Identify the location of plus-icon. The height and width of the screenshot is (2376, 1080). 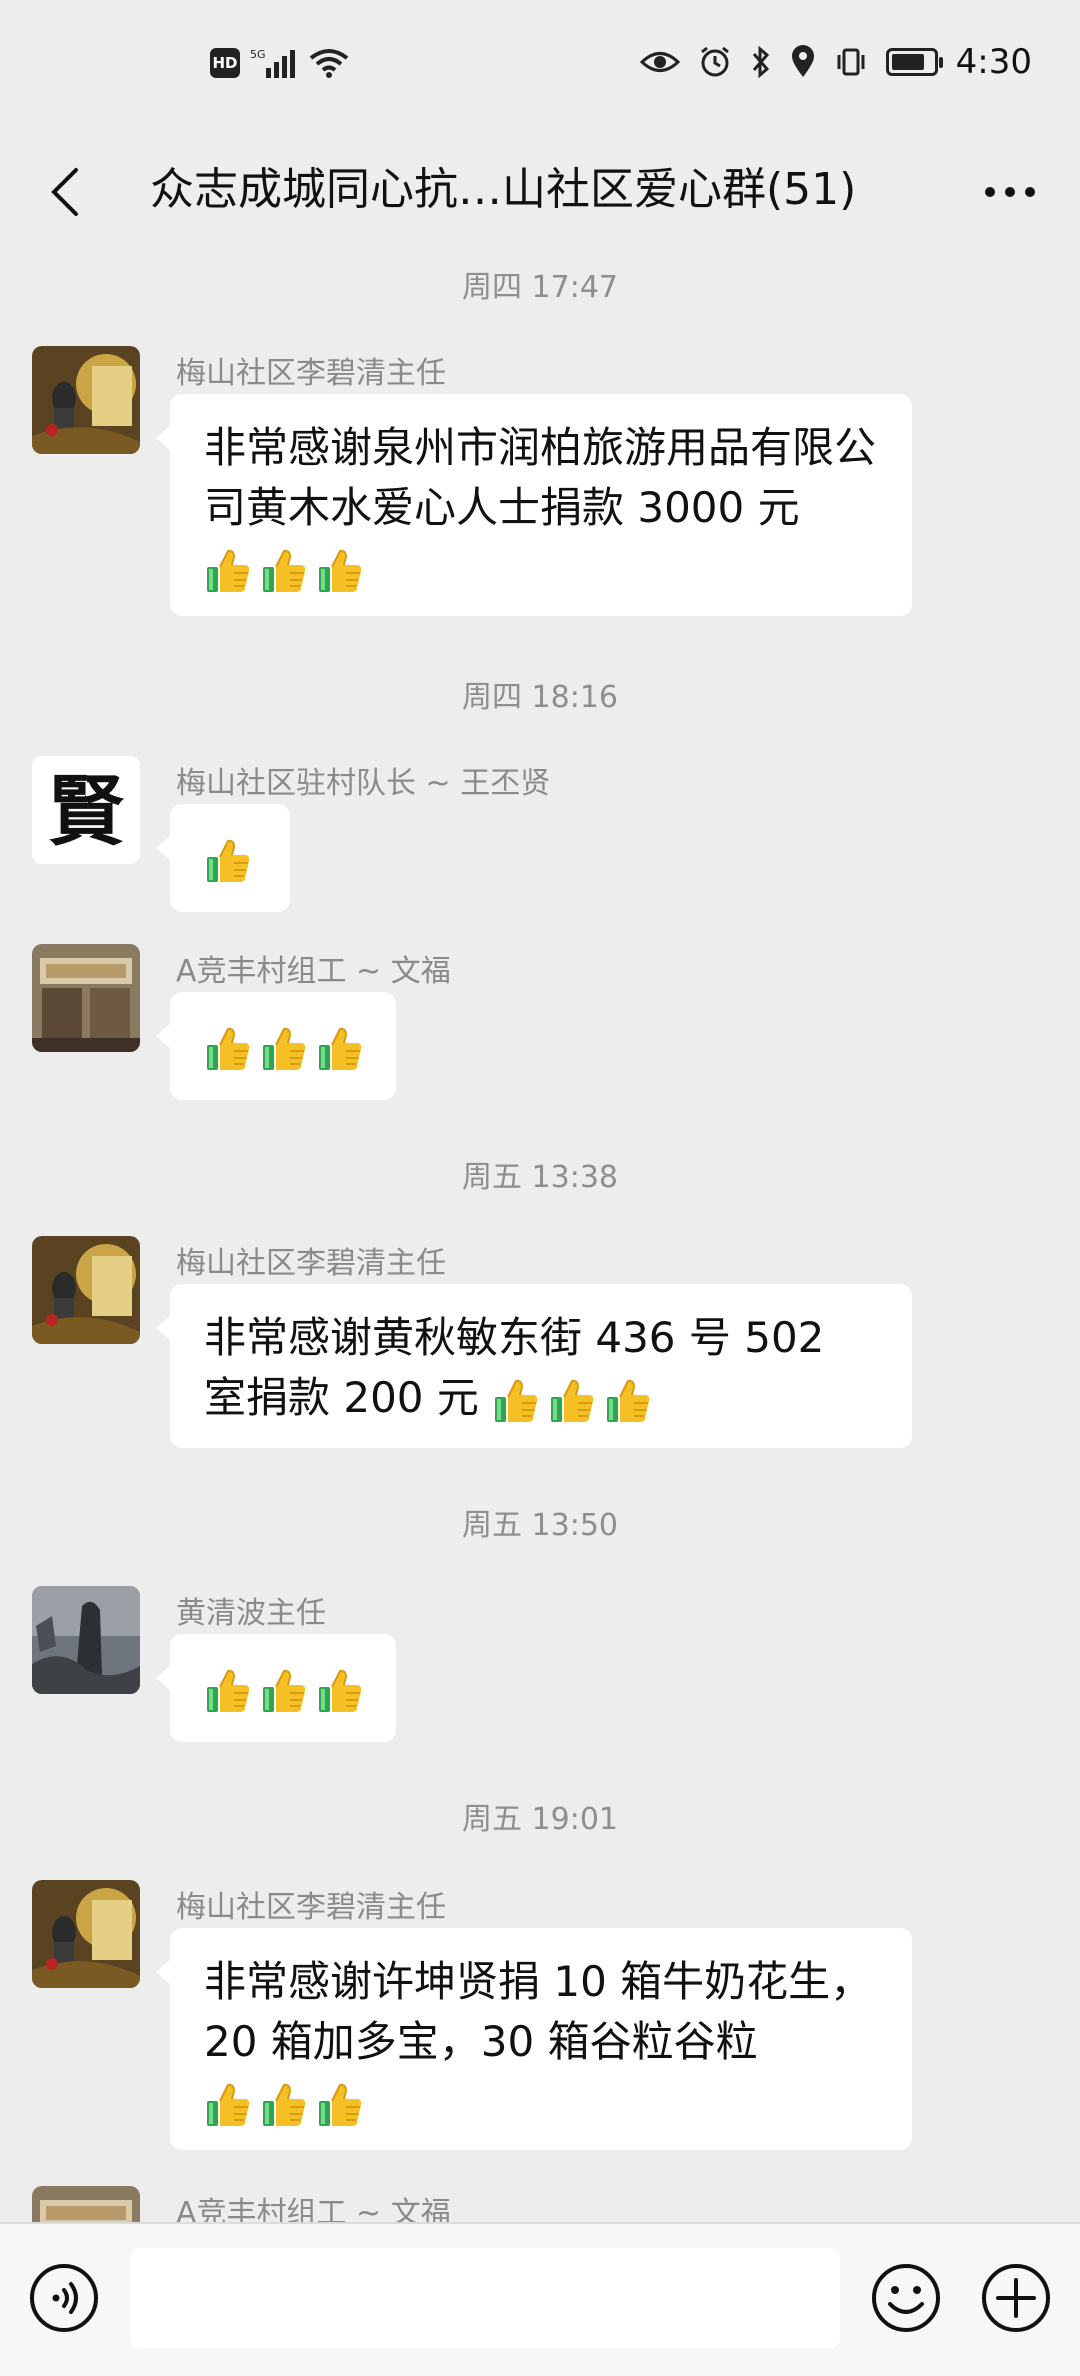
(1016, 2298).